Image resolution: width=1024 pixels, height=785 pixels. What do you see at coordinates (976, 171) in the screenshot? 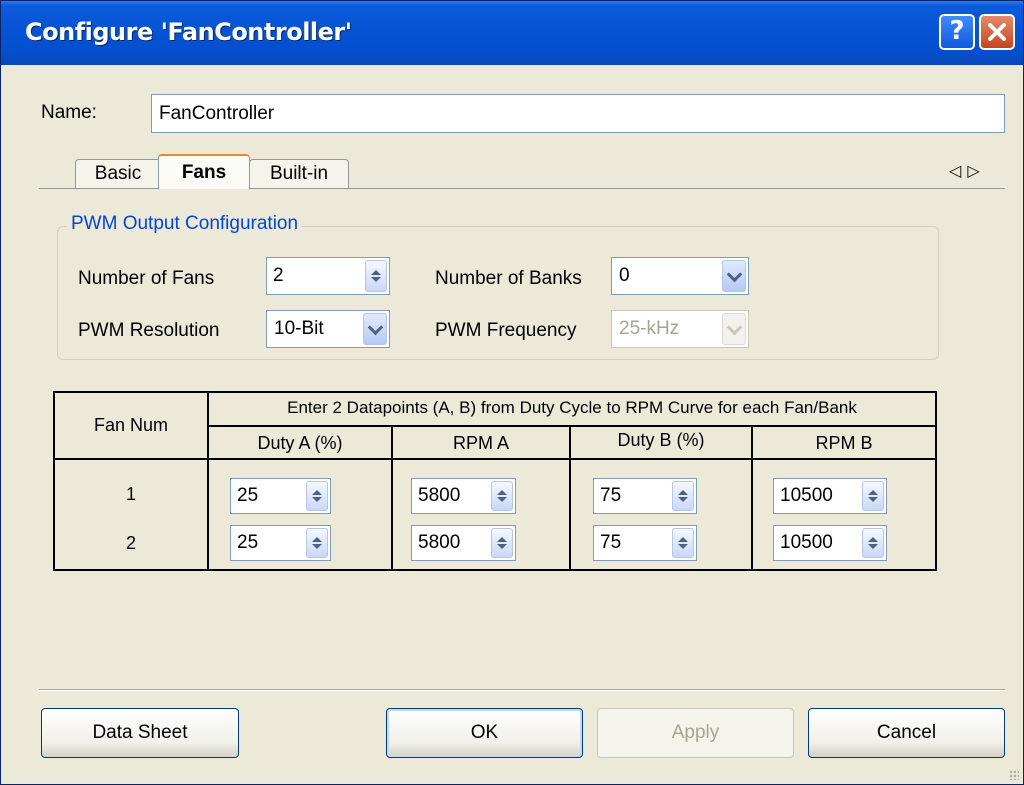
I see `tab-scroll-right-icon: ▷` at bounding box center [976, 171].